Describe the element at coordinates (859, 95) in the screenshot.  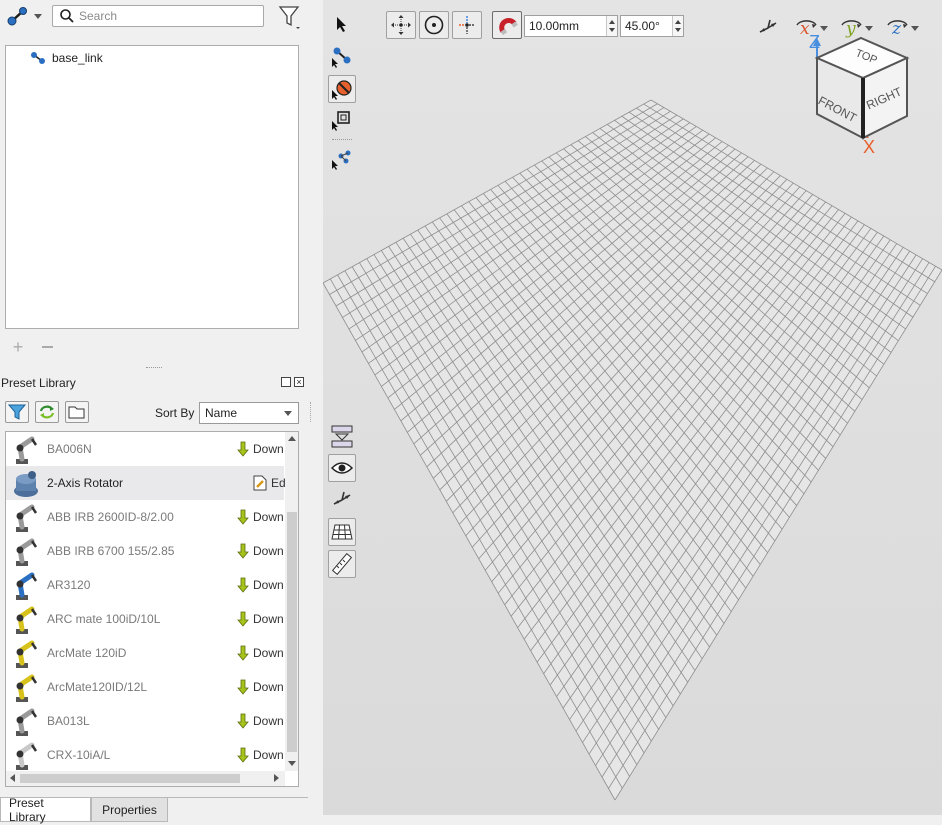
I see `view-cube: Z X TOP FRONT RIGHT` at that location.